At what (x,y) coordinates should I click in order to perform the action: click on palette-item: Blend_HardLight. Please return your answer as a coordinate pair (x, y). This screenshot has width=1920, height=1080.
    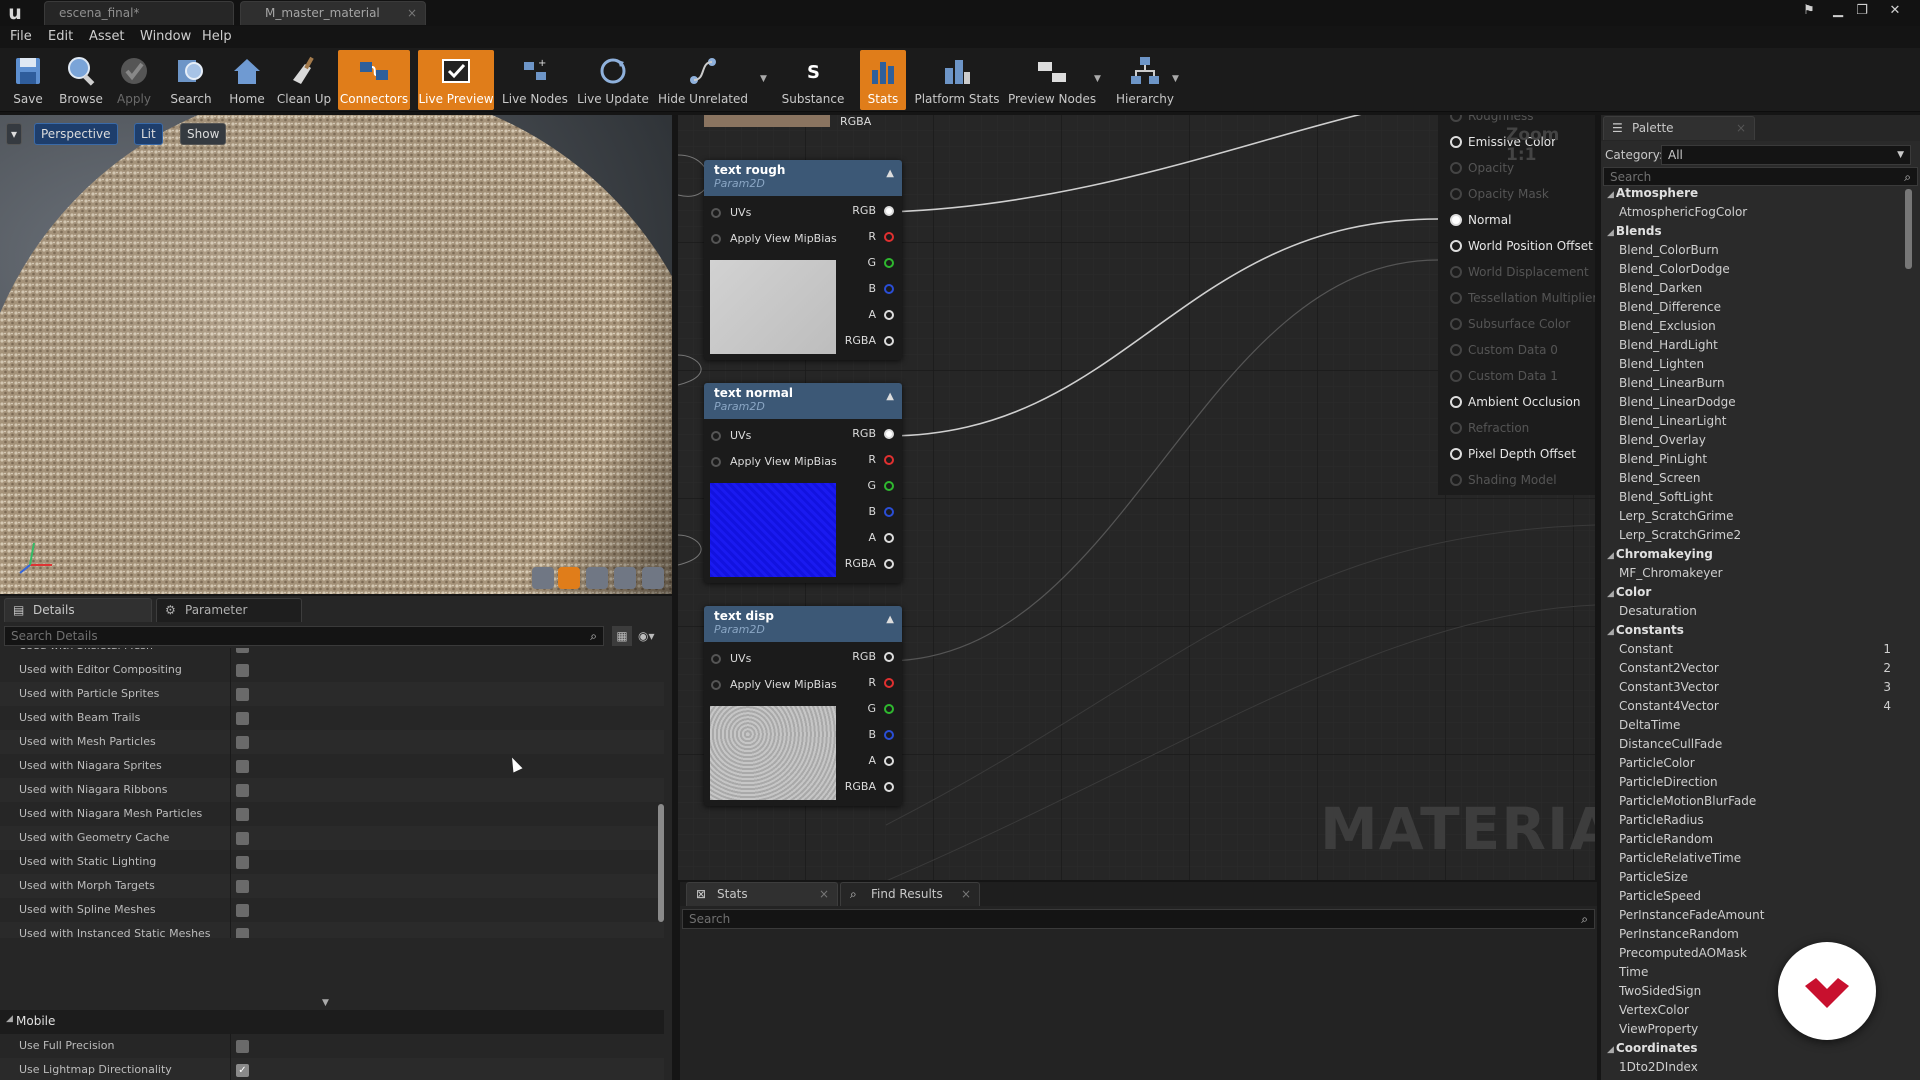
    Looking at the image, I should click on (1760, 345).